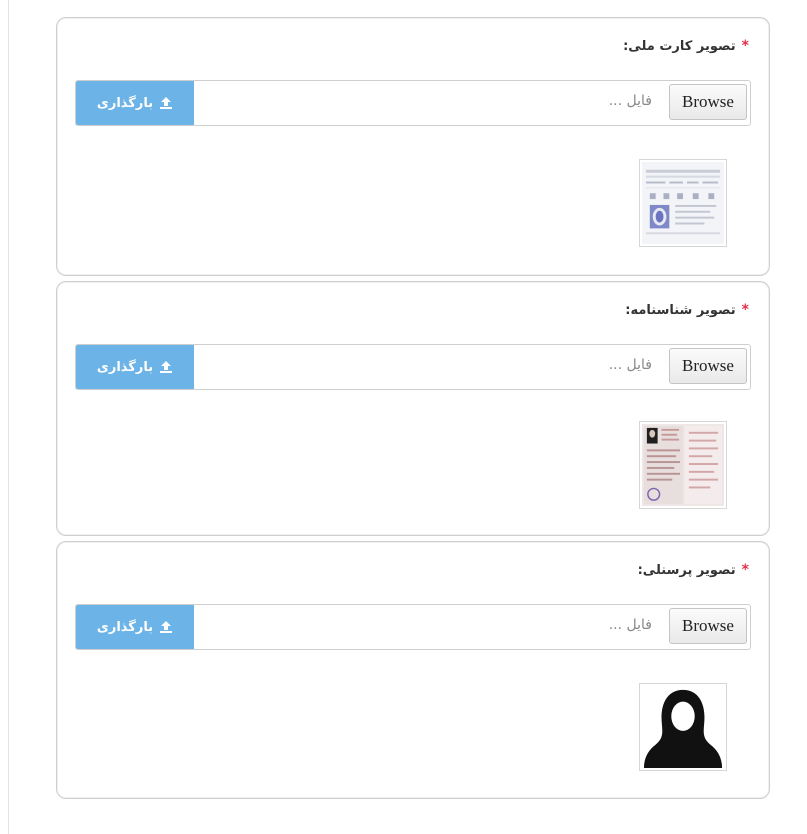 The image size is (807, 834). Describe the element at coordinates (413, 627) in the screenshot. I see `personal-photo-file-input: بارگذاری فایل ... Browse` at that location.